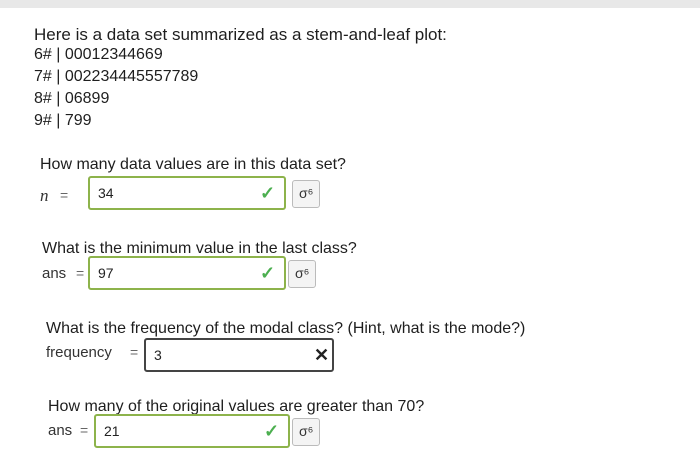 Image resolution: width=700 pixels, height=456 pixels. What do you see at coordinates (322, 355) in the screenshot?
I see `cross-icon: ✕` at bounding box center [322, 355].